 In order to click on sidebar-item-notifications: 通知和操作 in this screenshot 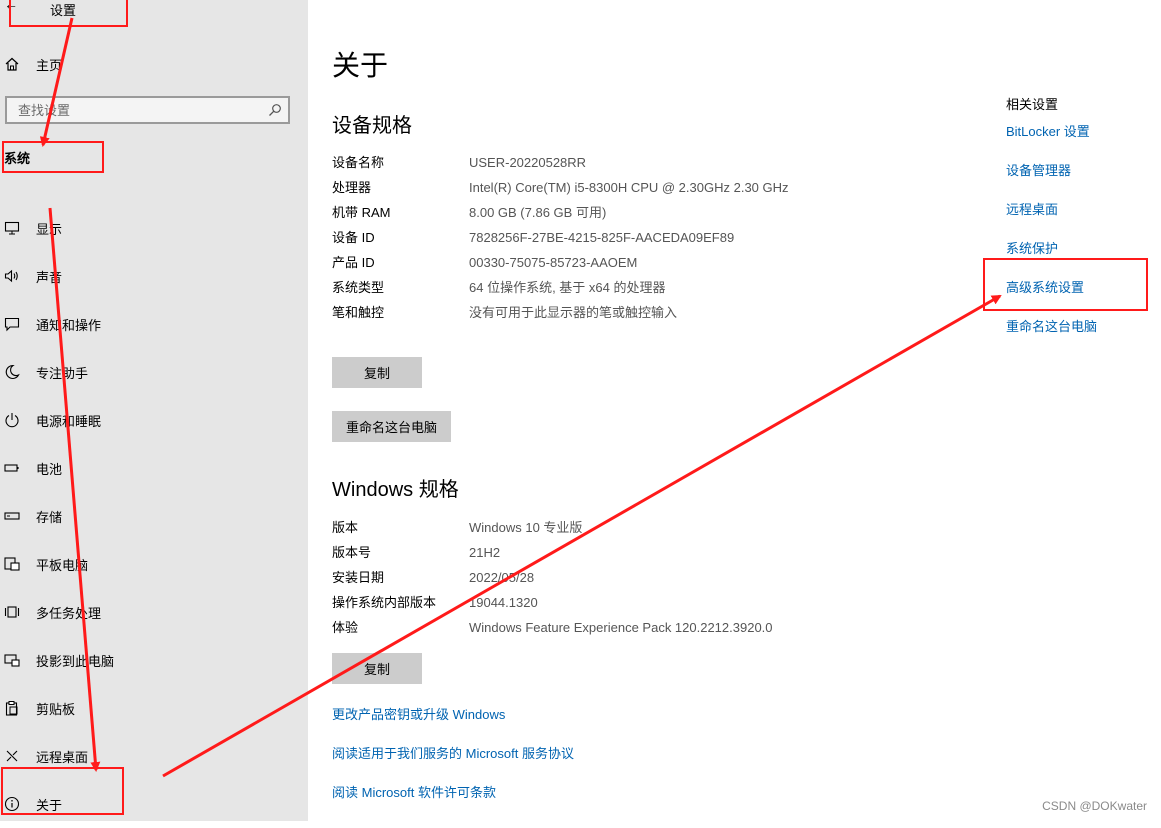, I will do `click(150, 324)`.